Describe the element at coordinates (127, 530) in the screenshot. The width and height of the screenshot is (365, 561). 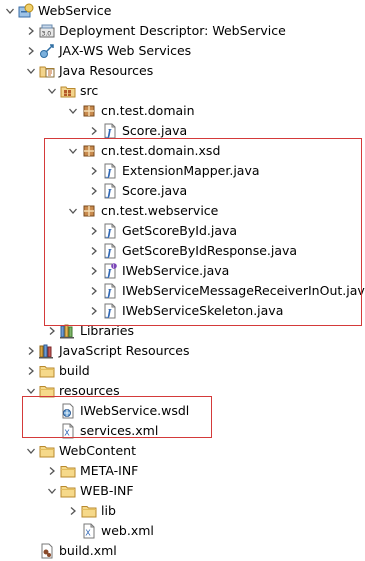
I see `tree-item-label: web.xml` at that location.